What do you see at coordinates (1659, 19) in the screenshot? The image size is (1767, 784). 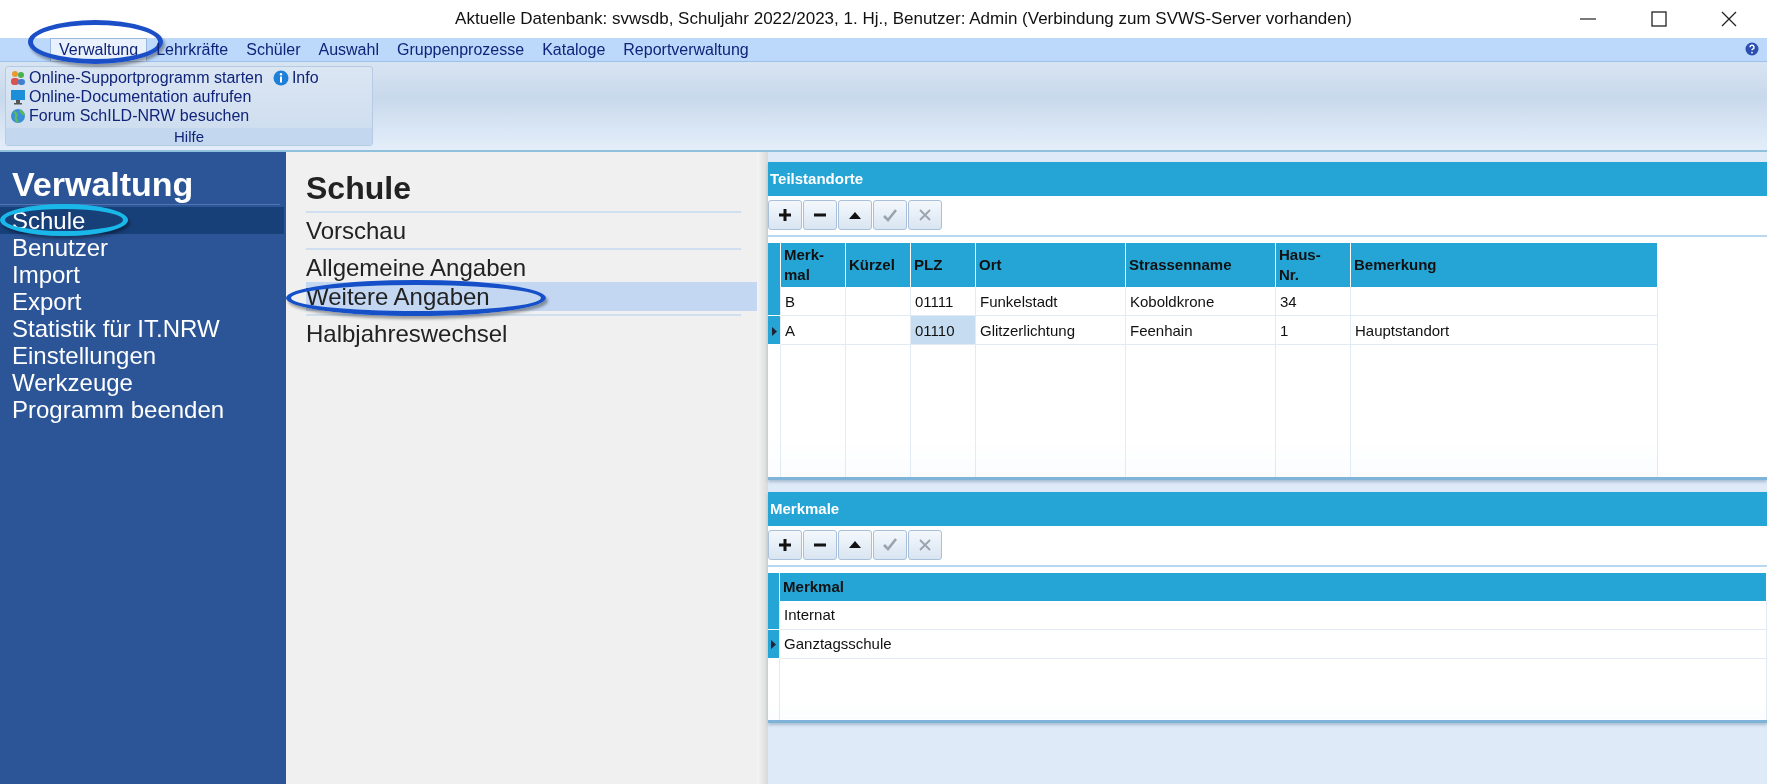 I see `maximize-icon` at bounding box center [1659, 19].